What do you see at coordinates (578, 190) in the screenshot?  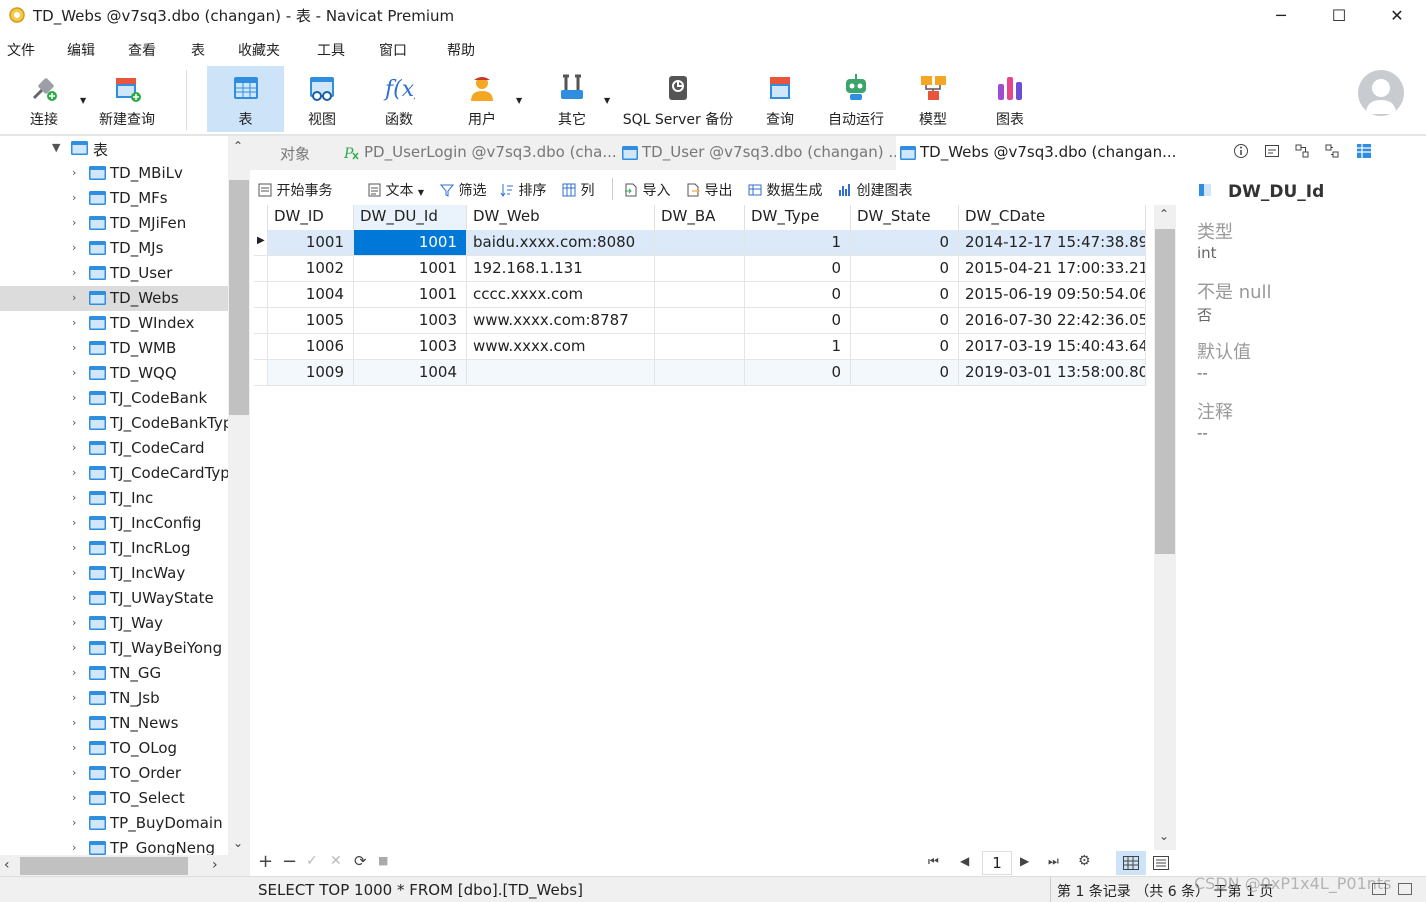 I see `columns-button: 列` at bounding box center [578, 190].